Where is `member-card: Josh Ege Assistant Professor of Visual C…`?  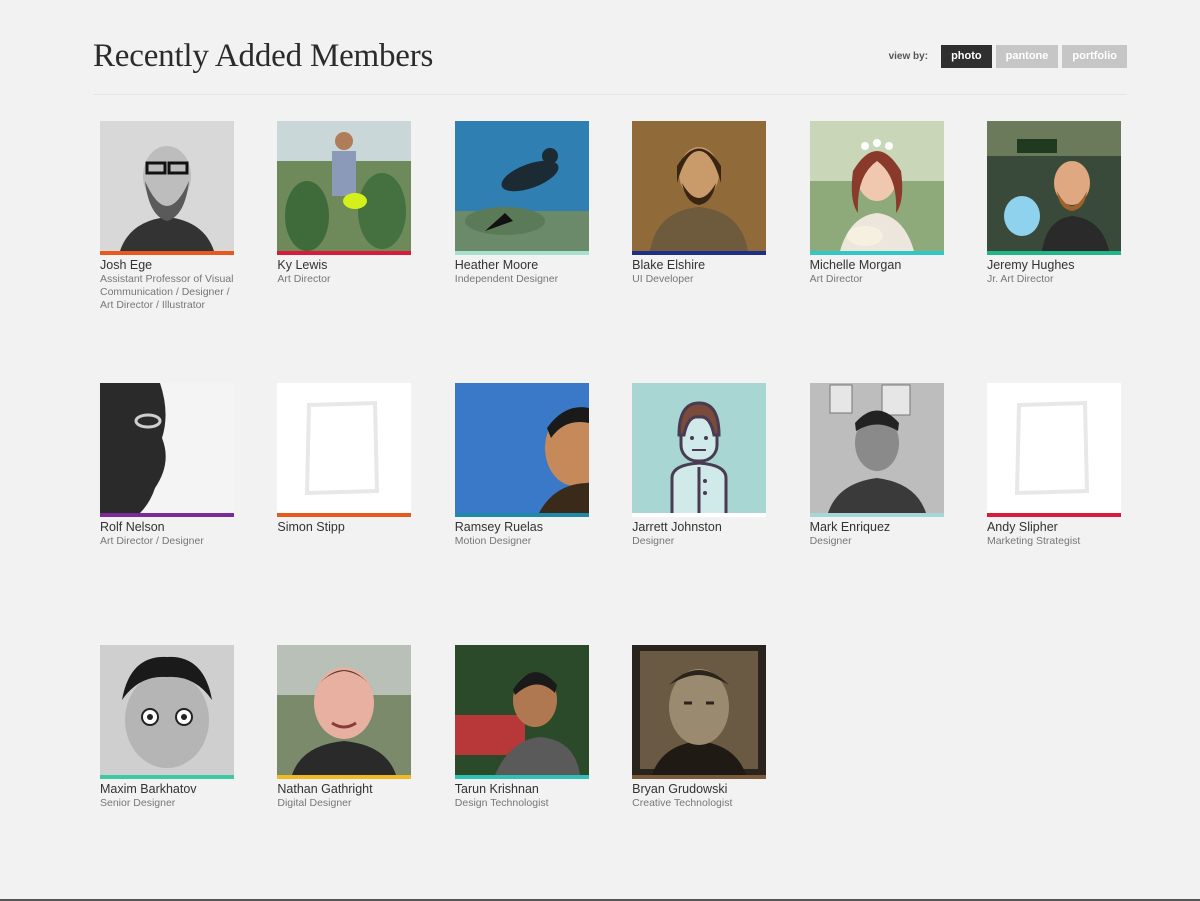 member-card: Josh Ege Assistant Professor of Visual C… is located at coordinates (167, 216).